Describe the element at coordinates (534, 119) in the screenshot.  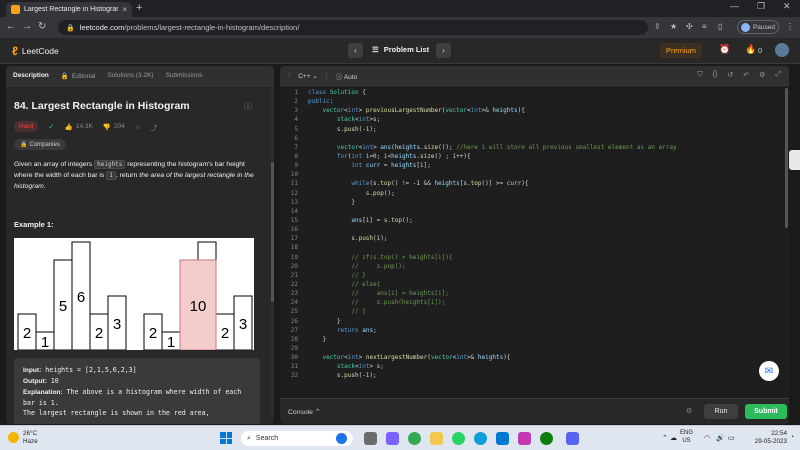
I see `code-line: 4 stack<int>s;` at that location.